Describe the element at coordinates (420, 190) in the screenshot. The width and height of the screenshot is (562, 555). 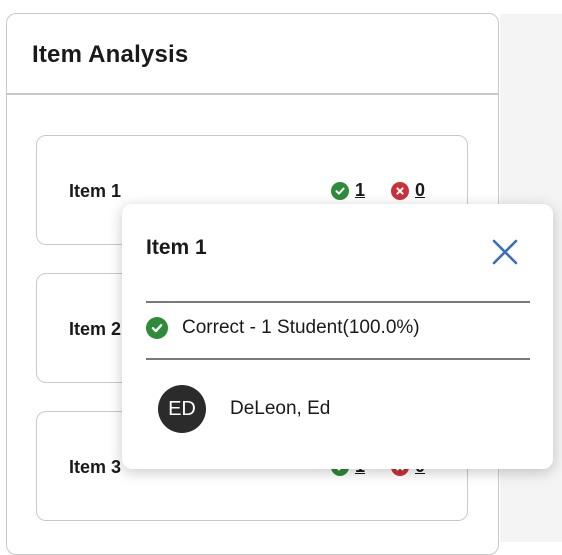
I see `incorrect-count: 0` at that location.